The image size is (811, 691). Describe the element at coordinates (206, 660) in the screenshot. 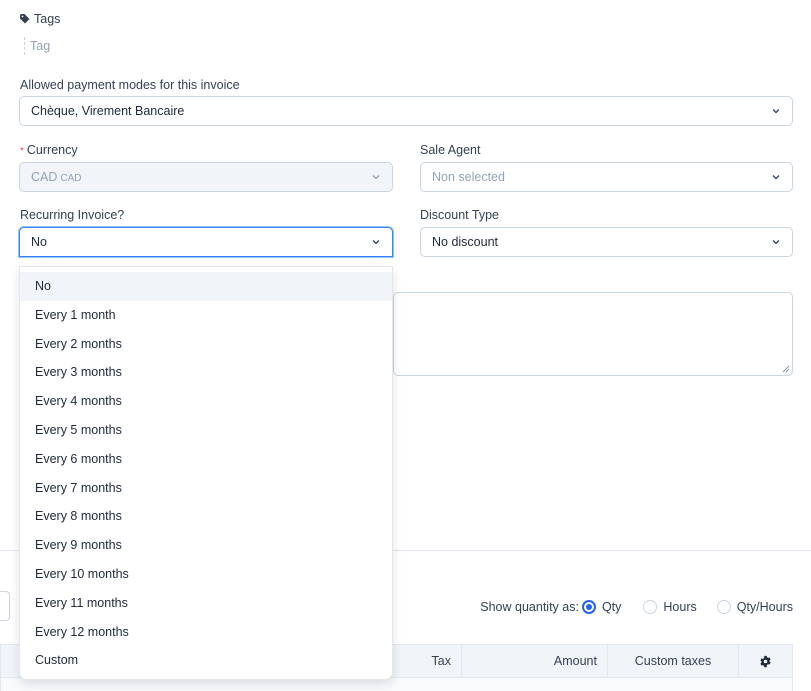

I see `recurring-option: Custom` at that location.